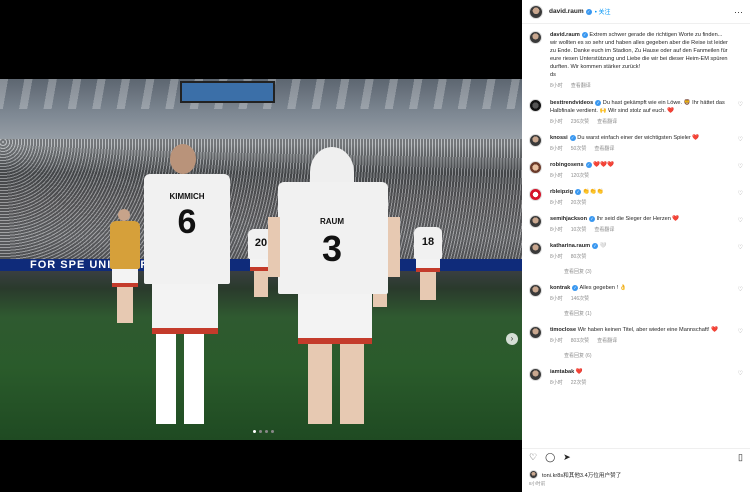 The width and height of the screenshot is (750, 492). Describe the element at coordinates (560, 288) in the screenshot. I see `comment-username: kontrak` at that location.